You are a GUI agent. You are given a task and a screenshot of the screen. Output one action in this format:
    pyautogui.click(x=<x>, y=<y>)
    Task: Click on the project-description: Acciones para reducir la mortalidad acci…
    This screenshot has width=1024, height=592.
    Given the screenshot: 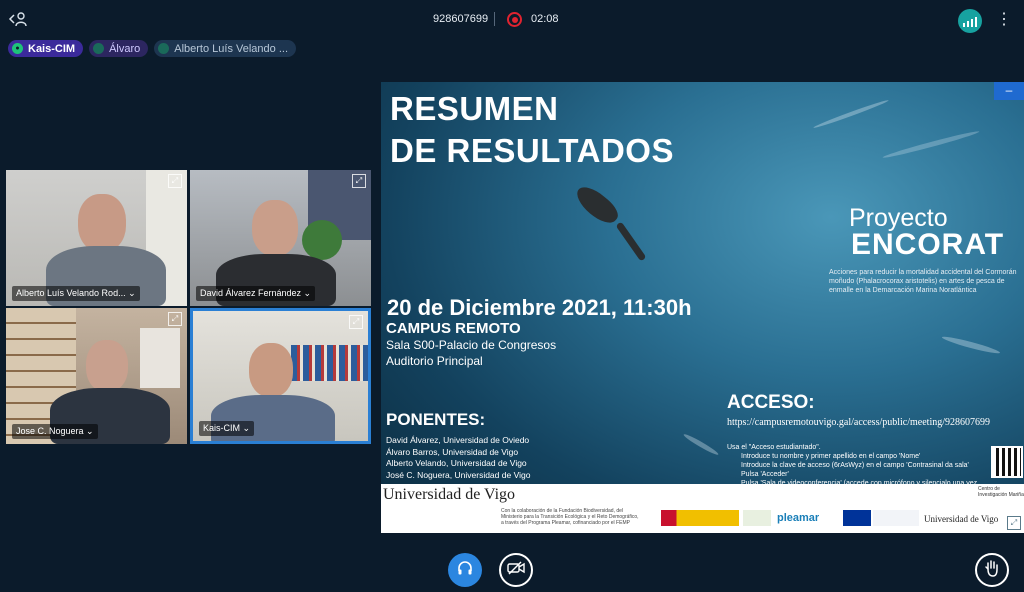 What is the action you would take?
    pyautogui.click(x=923, y=281)
    